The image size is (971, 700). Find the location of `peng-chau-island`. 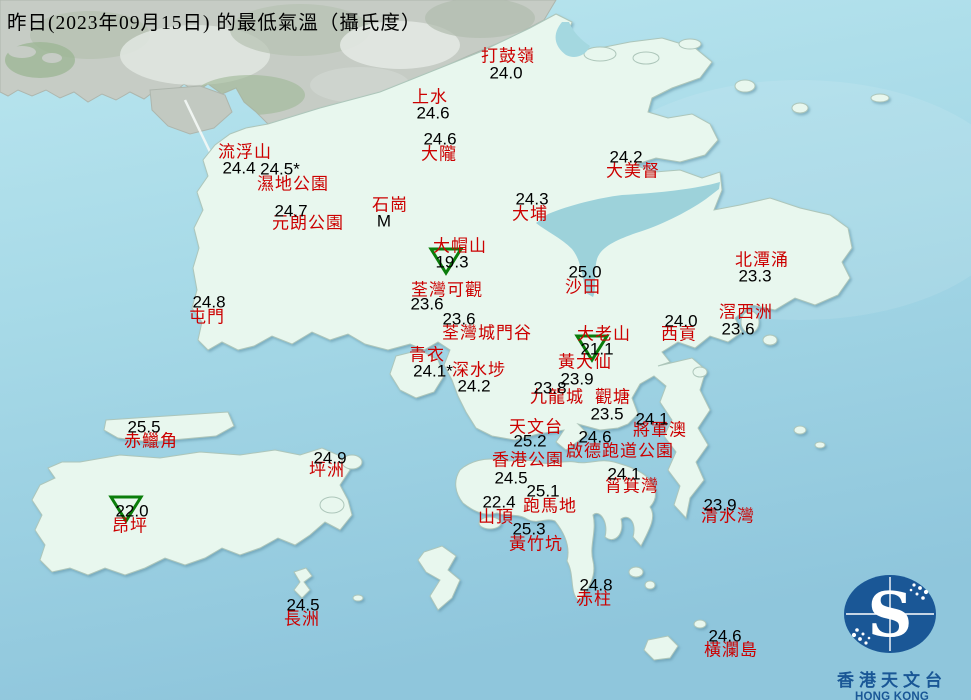

peng-chau-island is located at coordinates (352, 462).